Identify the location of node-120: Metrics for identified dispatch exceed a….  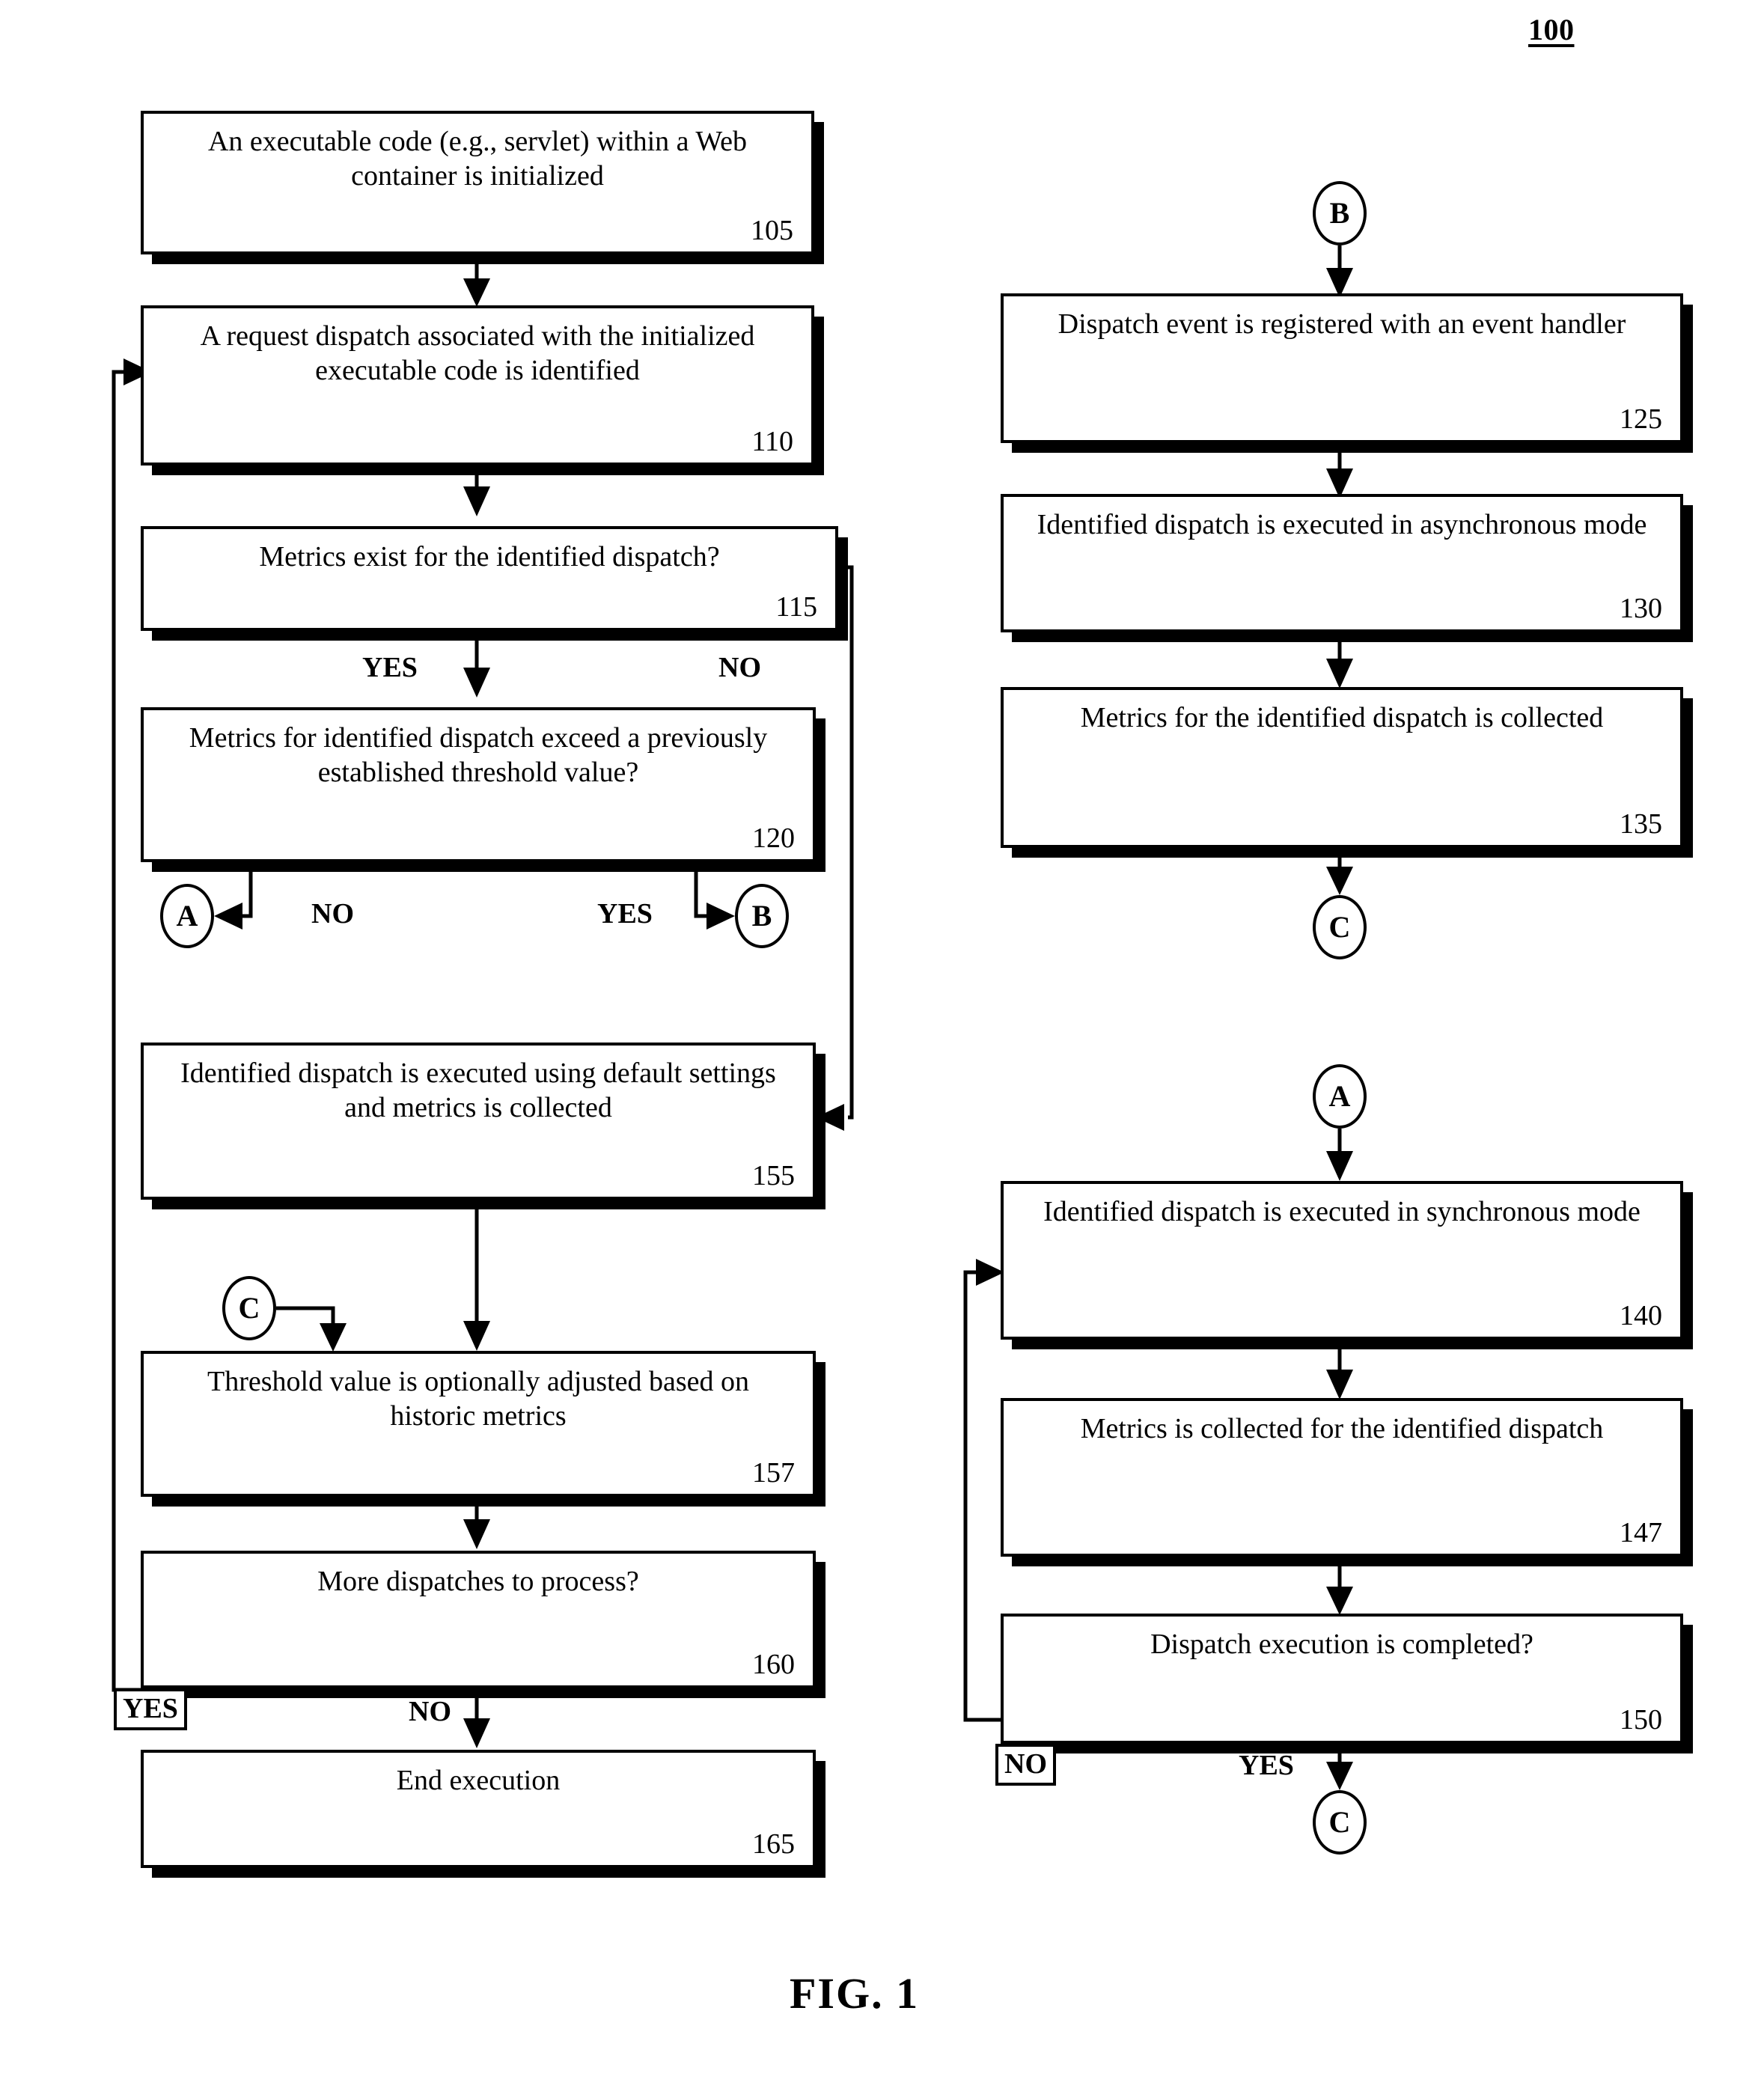
(478, 784).